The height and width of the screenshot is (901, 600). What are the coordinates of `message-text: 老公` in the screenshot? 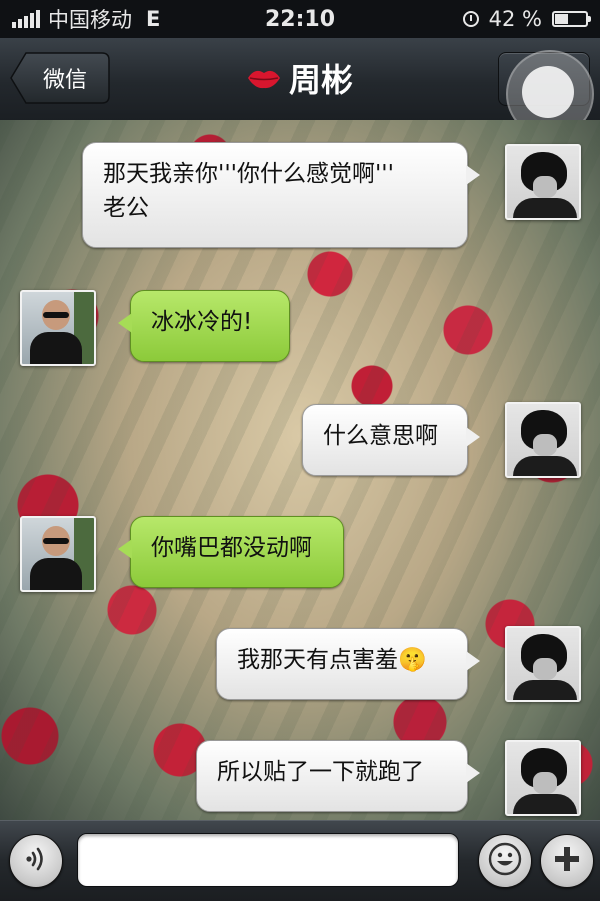 It's located at (126, 208).